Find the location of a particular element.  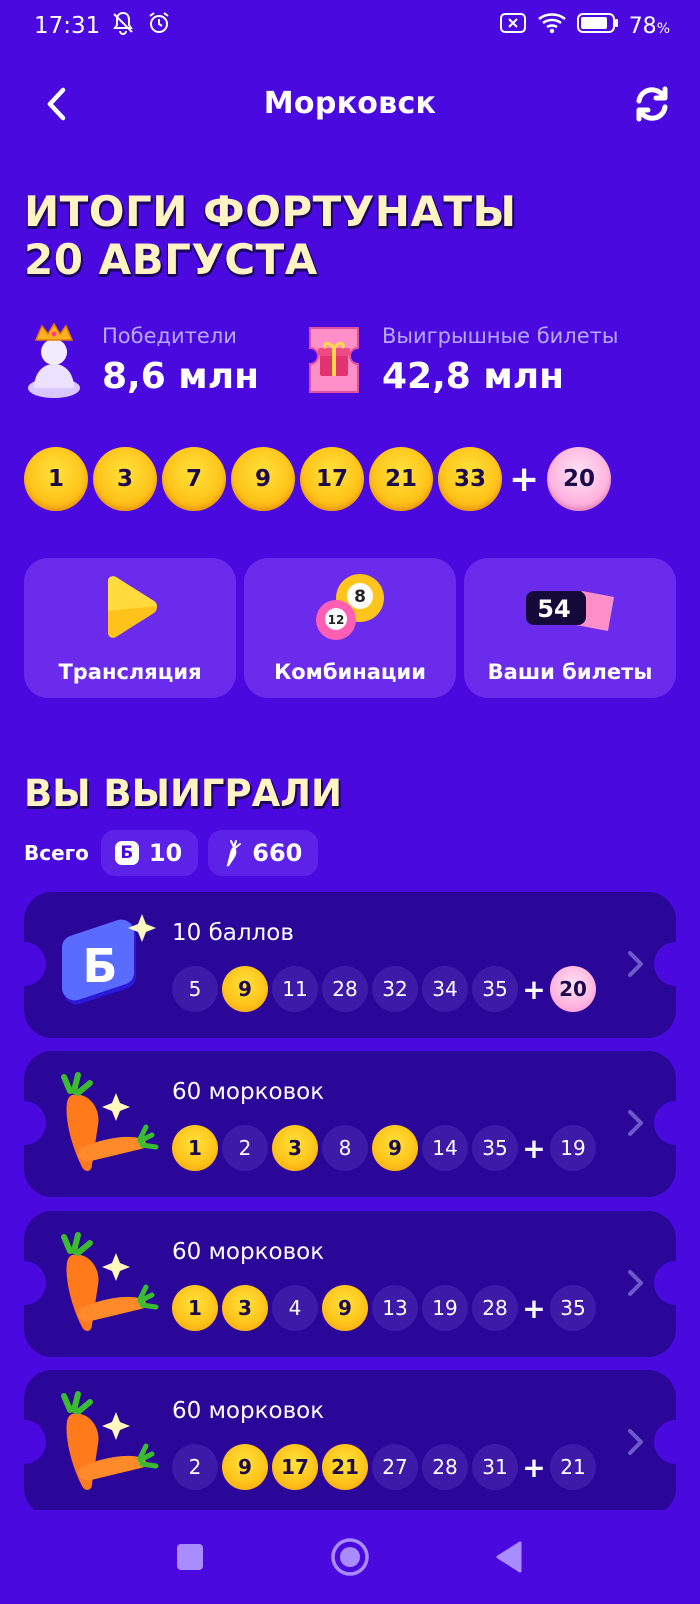

battery-icon is located at coordinates (597, 26).